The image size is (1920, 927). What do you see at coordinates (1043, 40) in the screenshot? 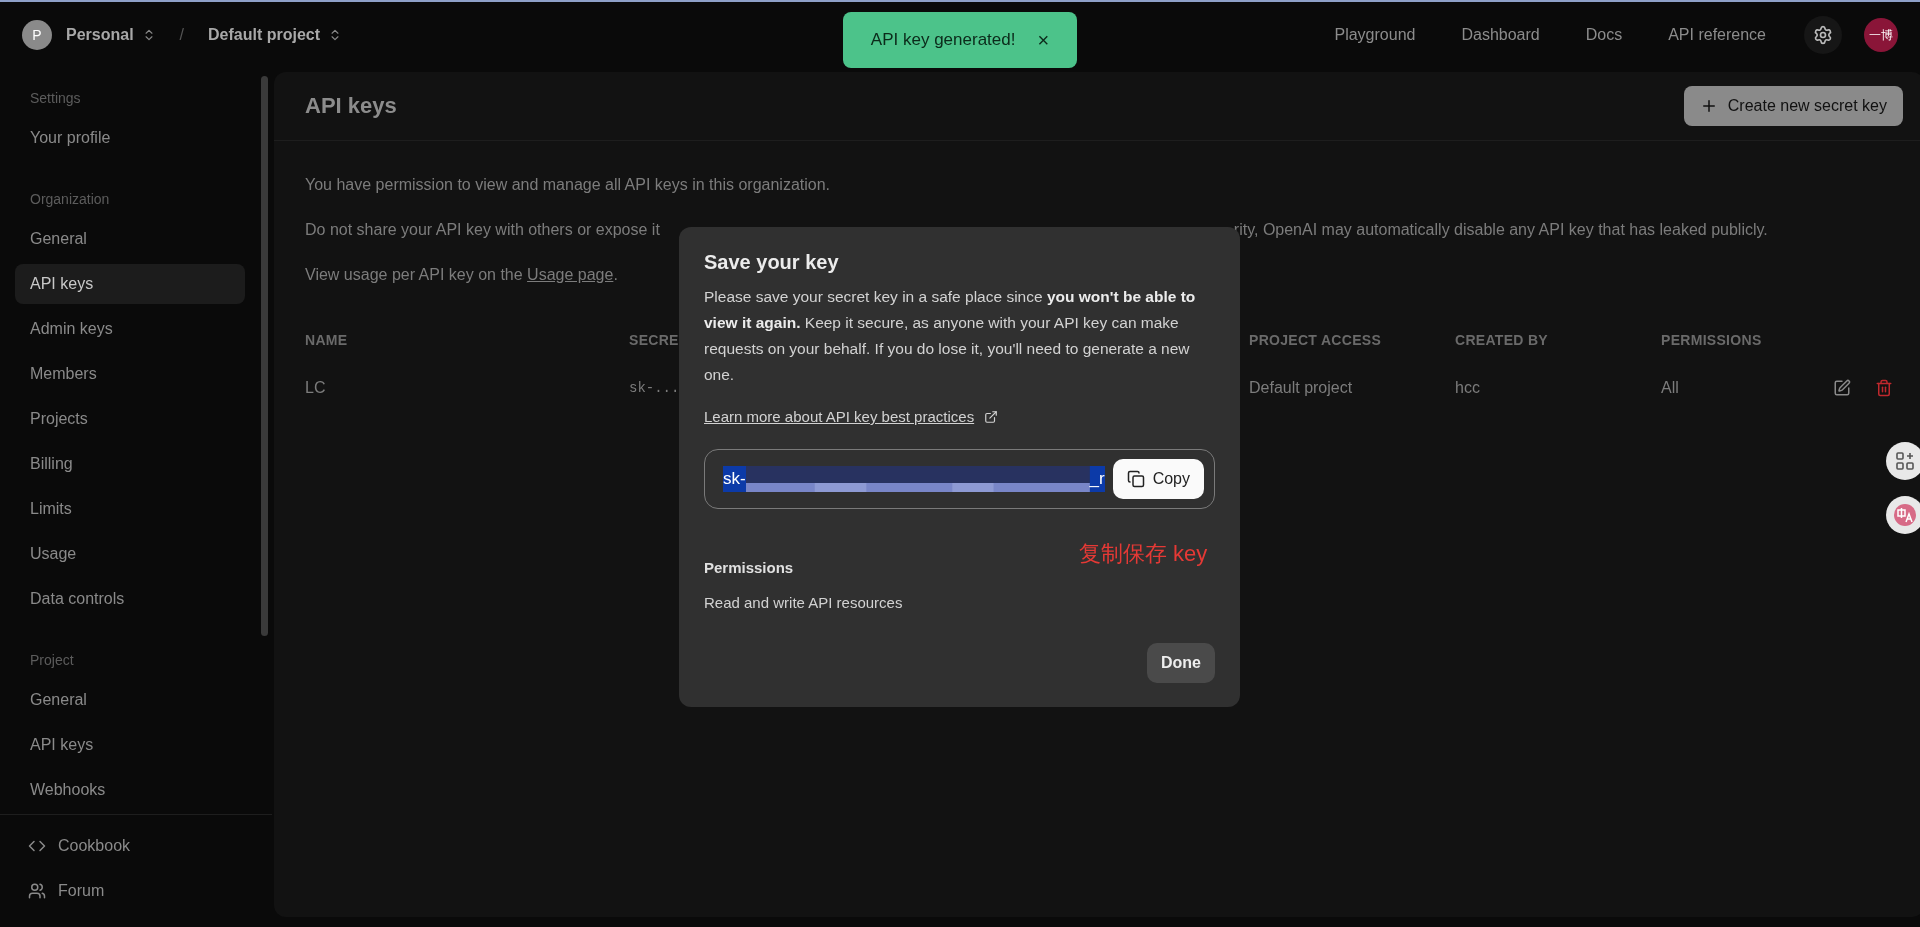
I see `close-button: ×` at bounding box center [1043, 40].